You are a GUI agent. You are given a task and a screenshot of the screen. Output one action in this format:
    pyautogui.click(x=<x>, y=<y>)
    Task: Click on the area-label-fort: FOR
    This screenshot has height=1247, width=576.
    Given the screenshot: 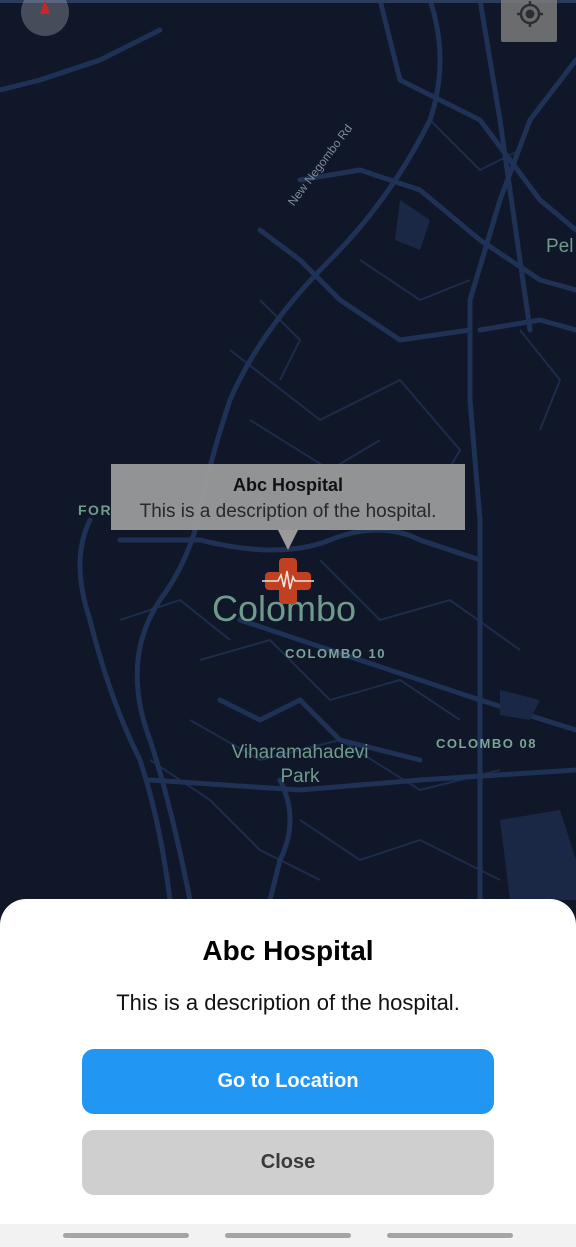 What is the action you would take?
    pyautogui.click(x=95, y=510)
    